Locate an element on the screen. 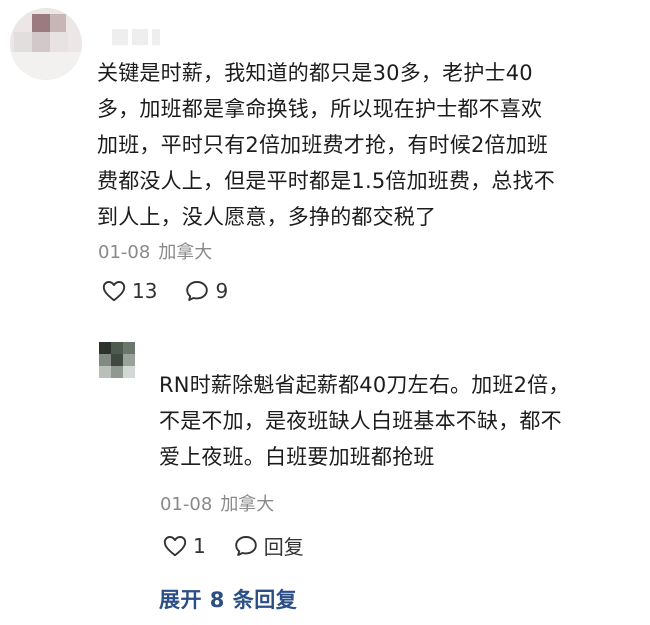  reply-count-button: 9 is located at coordinates (206, 291).